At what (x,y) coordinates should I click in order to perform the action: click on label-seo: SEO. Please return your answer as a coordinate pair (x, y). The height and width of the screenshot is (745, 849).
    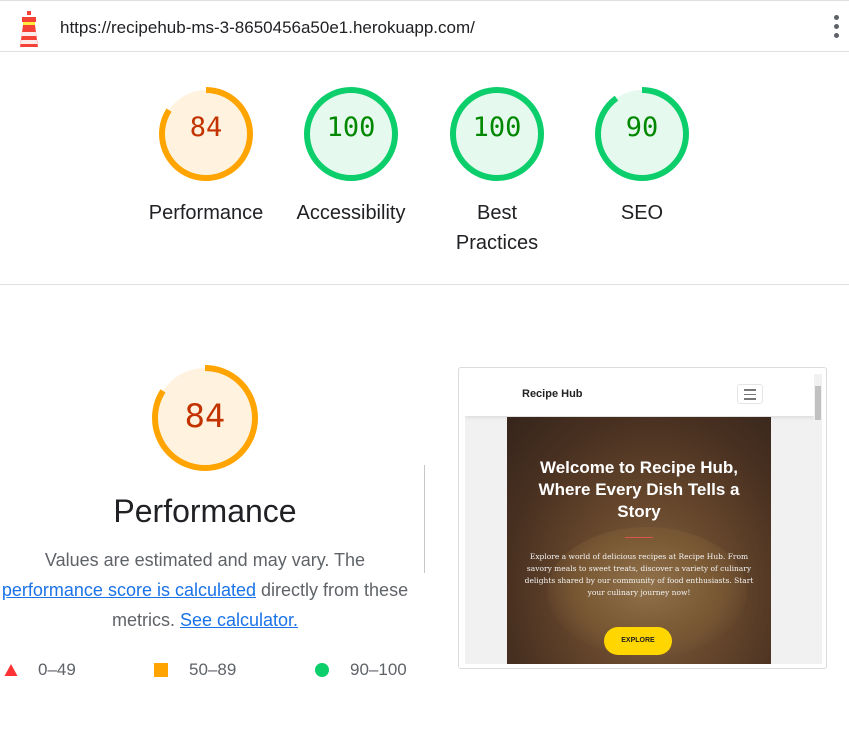
    Looking at the image, I should click on (642, 213).